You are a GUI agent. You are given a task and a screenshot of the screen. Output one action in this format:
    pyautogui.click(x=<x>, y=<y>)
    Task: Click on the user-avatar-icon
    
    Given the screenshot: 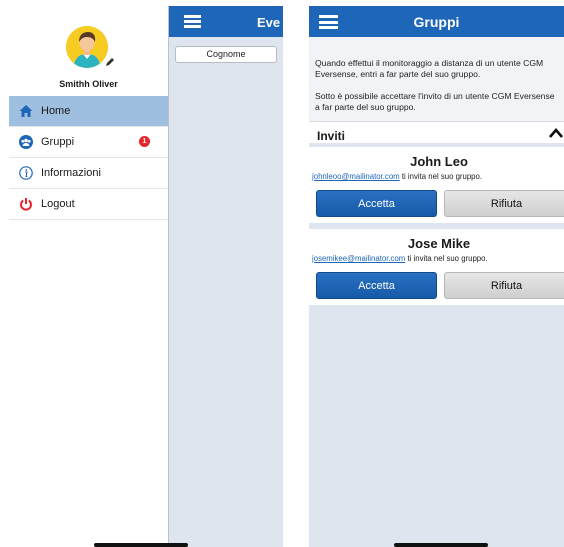 What is the action you would take?
    pyautogui.click(x=87, y=47)
    